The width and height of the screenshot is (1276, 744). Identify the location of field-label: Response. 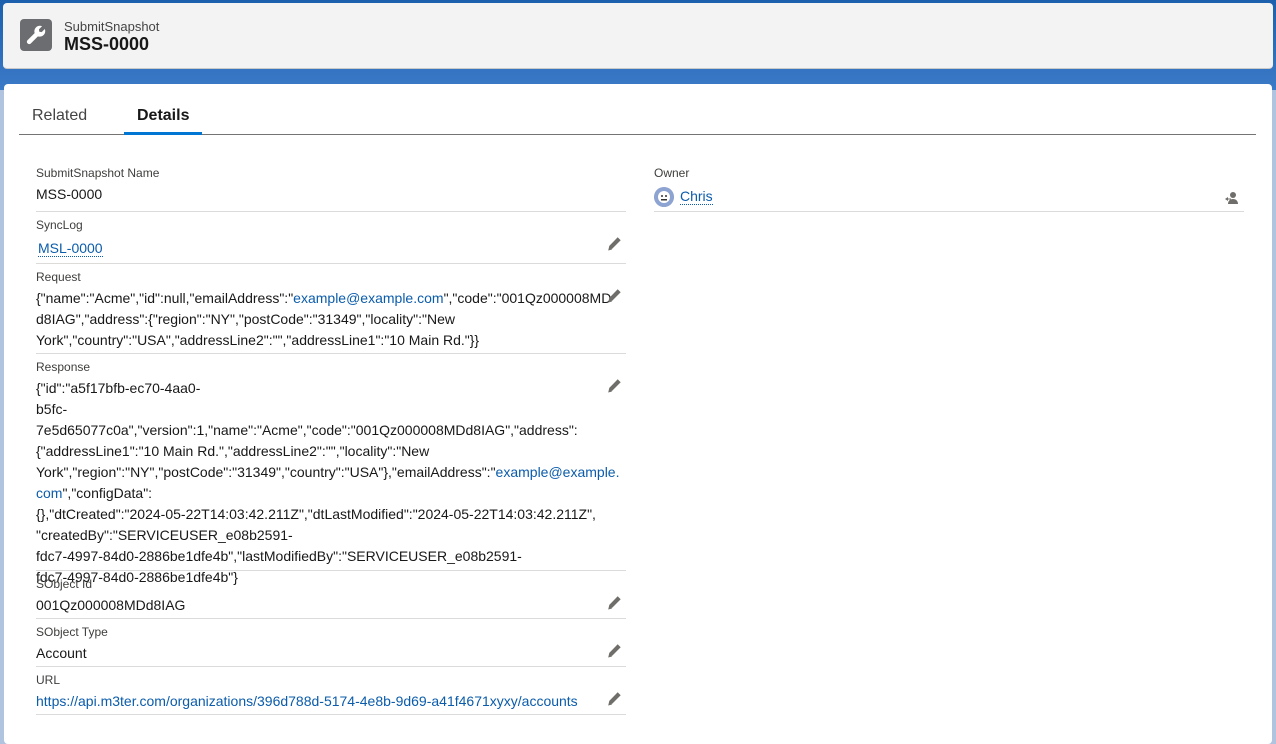
(63, 367).